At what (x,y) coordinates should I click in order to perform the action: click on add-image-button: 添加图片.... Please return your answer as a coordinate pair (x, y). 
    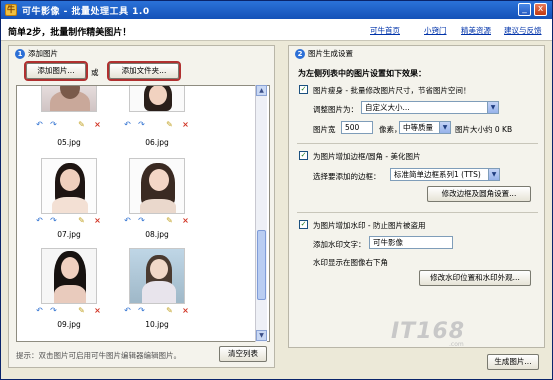
    Looking at the image, I should click on (56, 71).